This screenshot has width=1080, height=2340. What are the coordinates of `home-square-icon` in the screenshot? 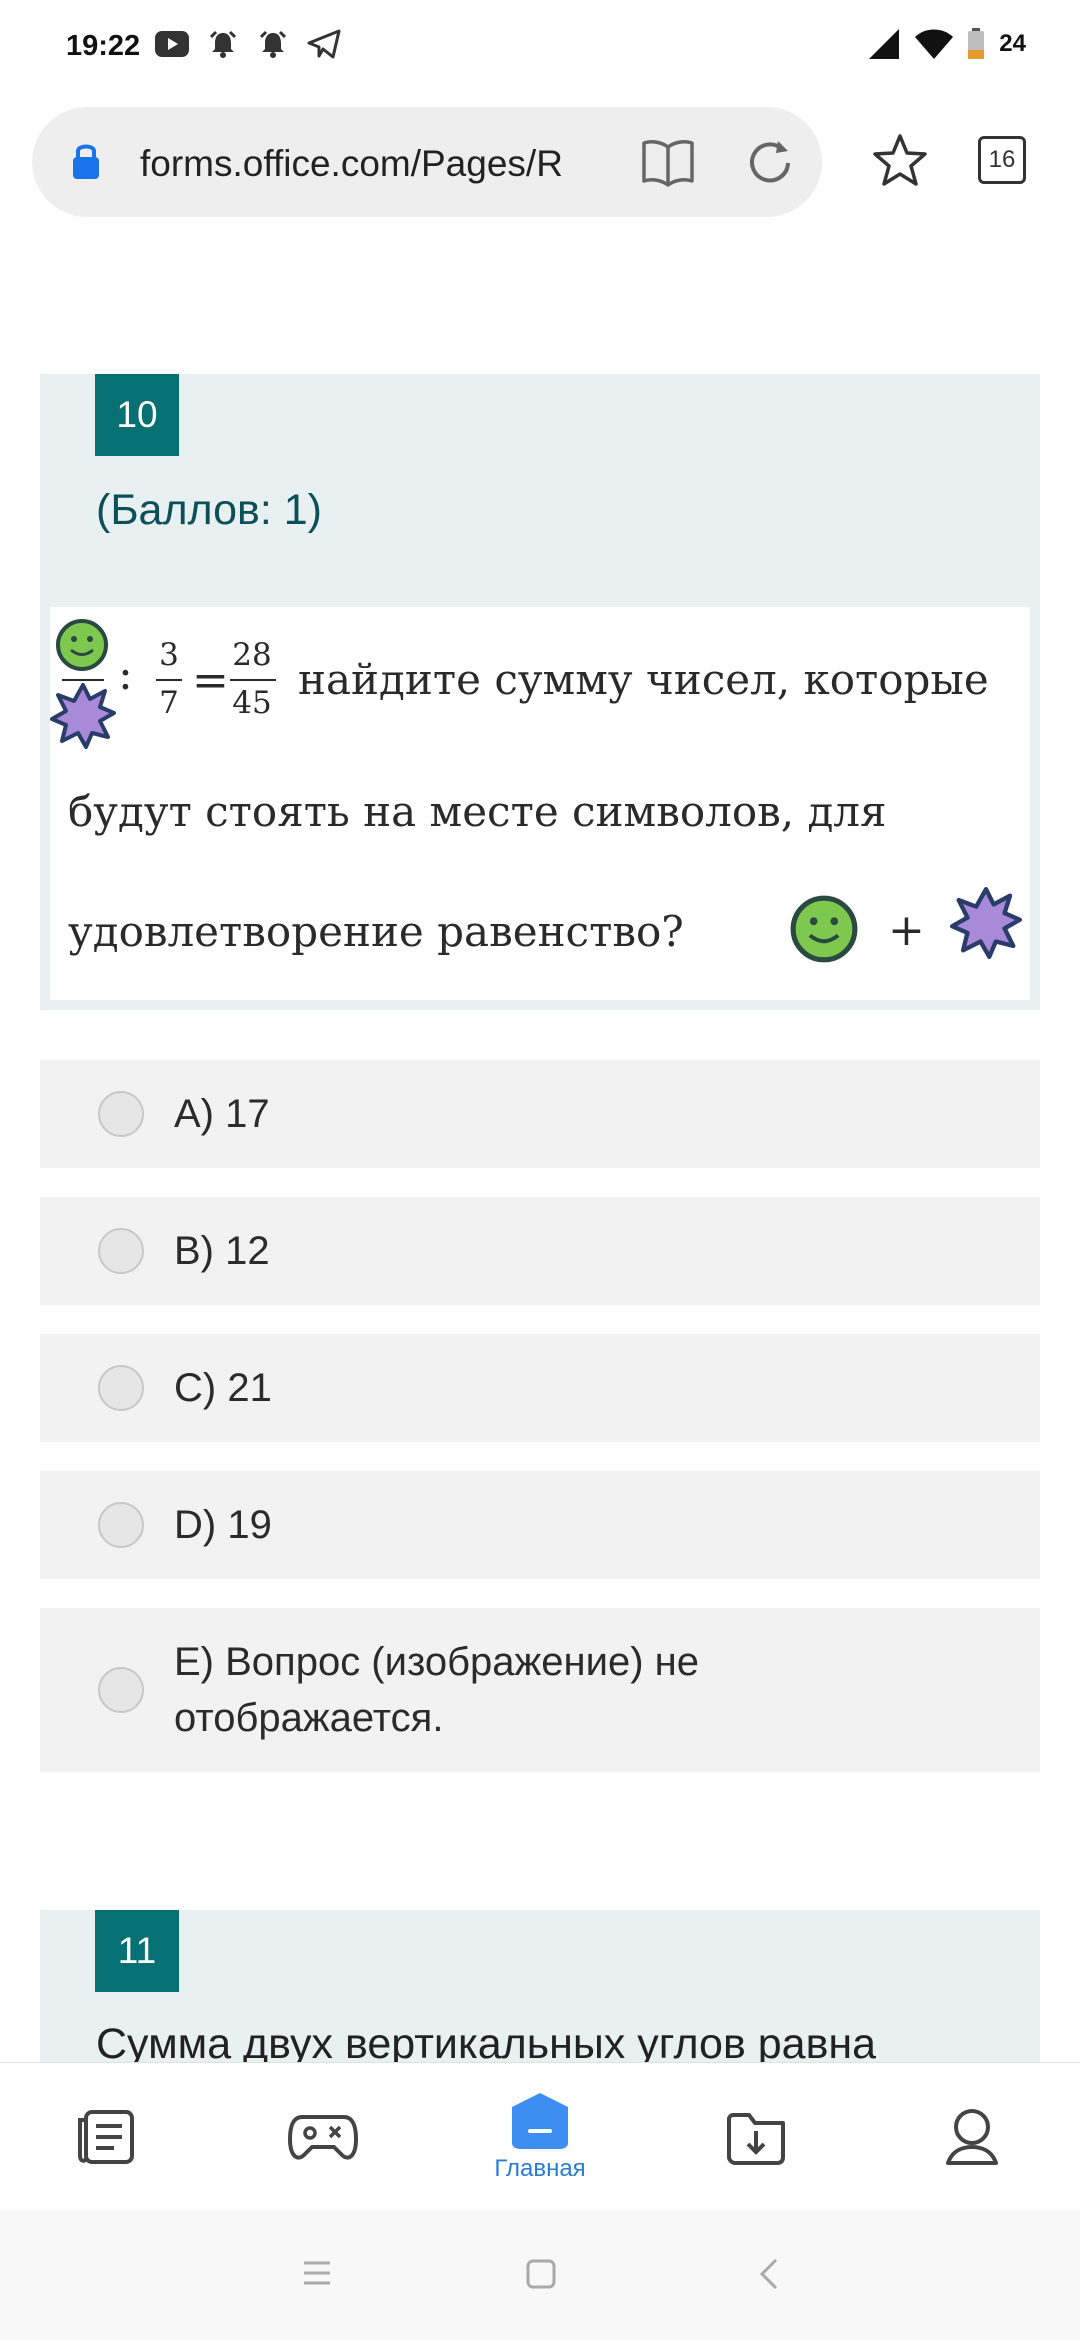 It's located at (541, 2274).